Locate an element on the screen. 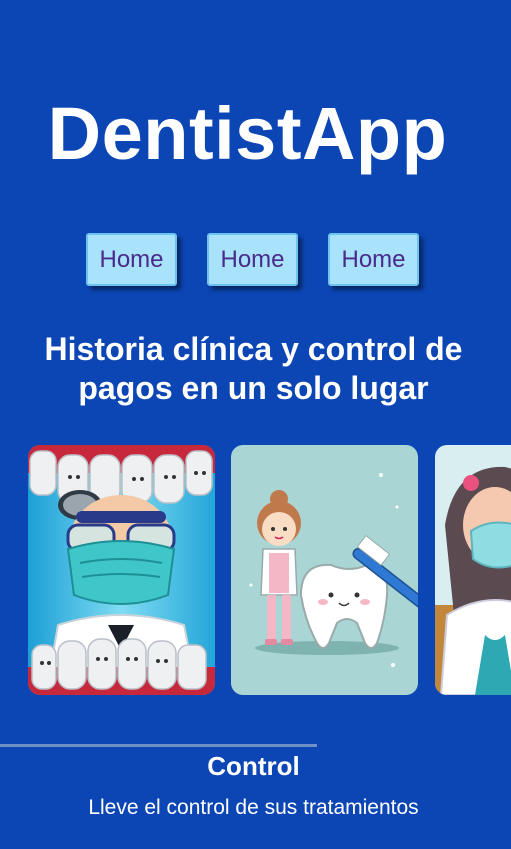  nav-home-button-3: Home is located at coordinates (373, 259).